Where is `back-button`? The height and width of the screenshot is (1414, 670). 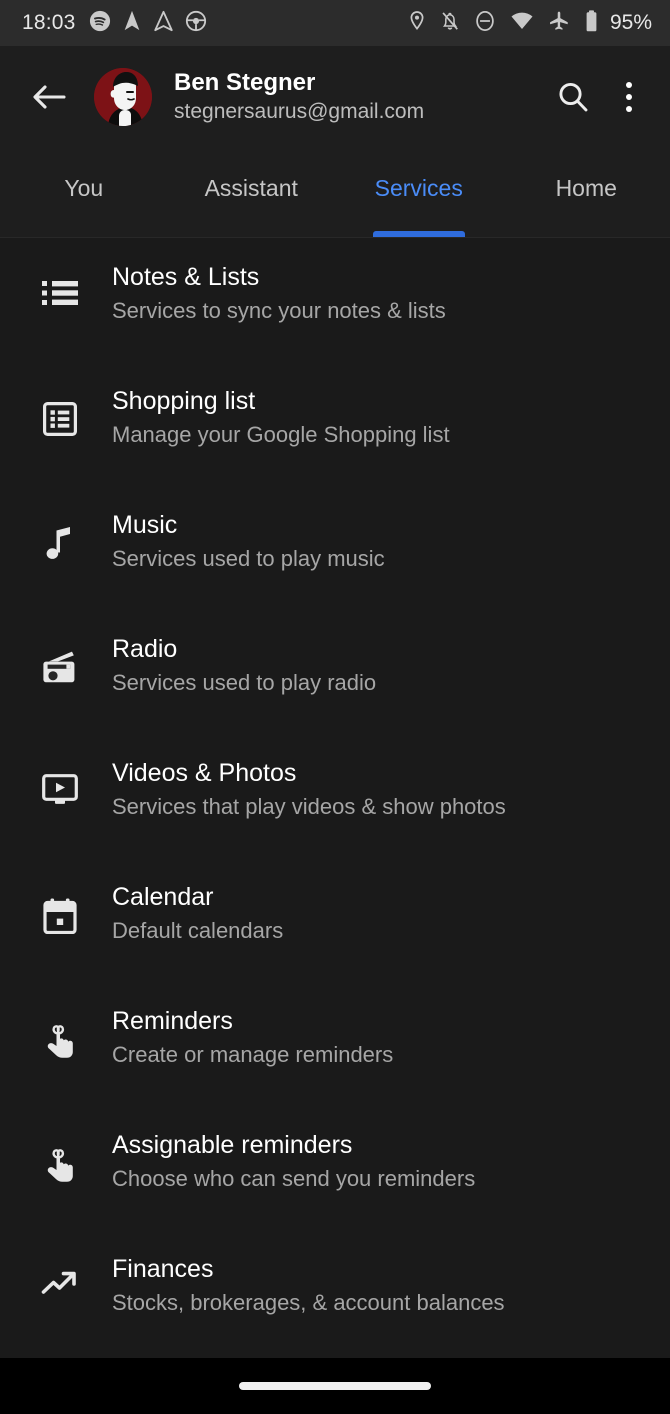 back-button is located at coordinates (49, 97).